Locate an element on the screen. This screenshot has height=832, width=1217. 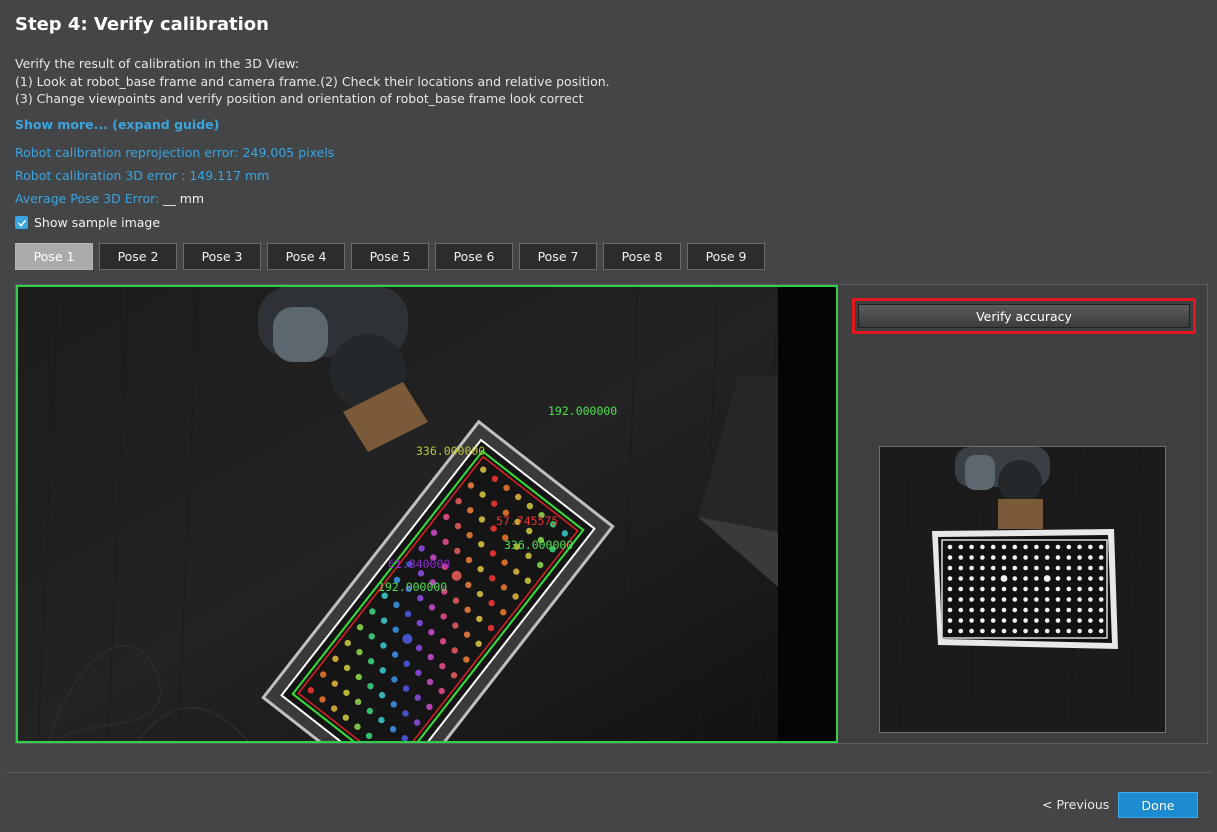
tab-pose-7: Pose 7 is located at coordinates (558, 256).